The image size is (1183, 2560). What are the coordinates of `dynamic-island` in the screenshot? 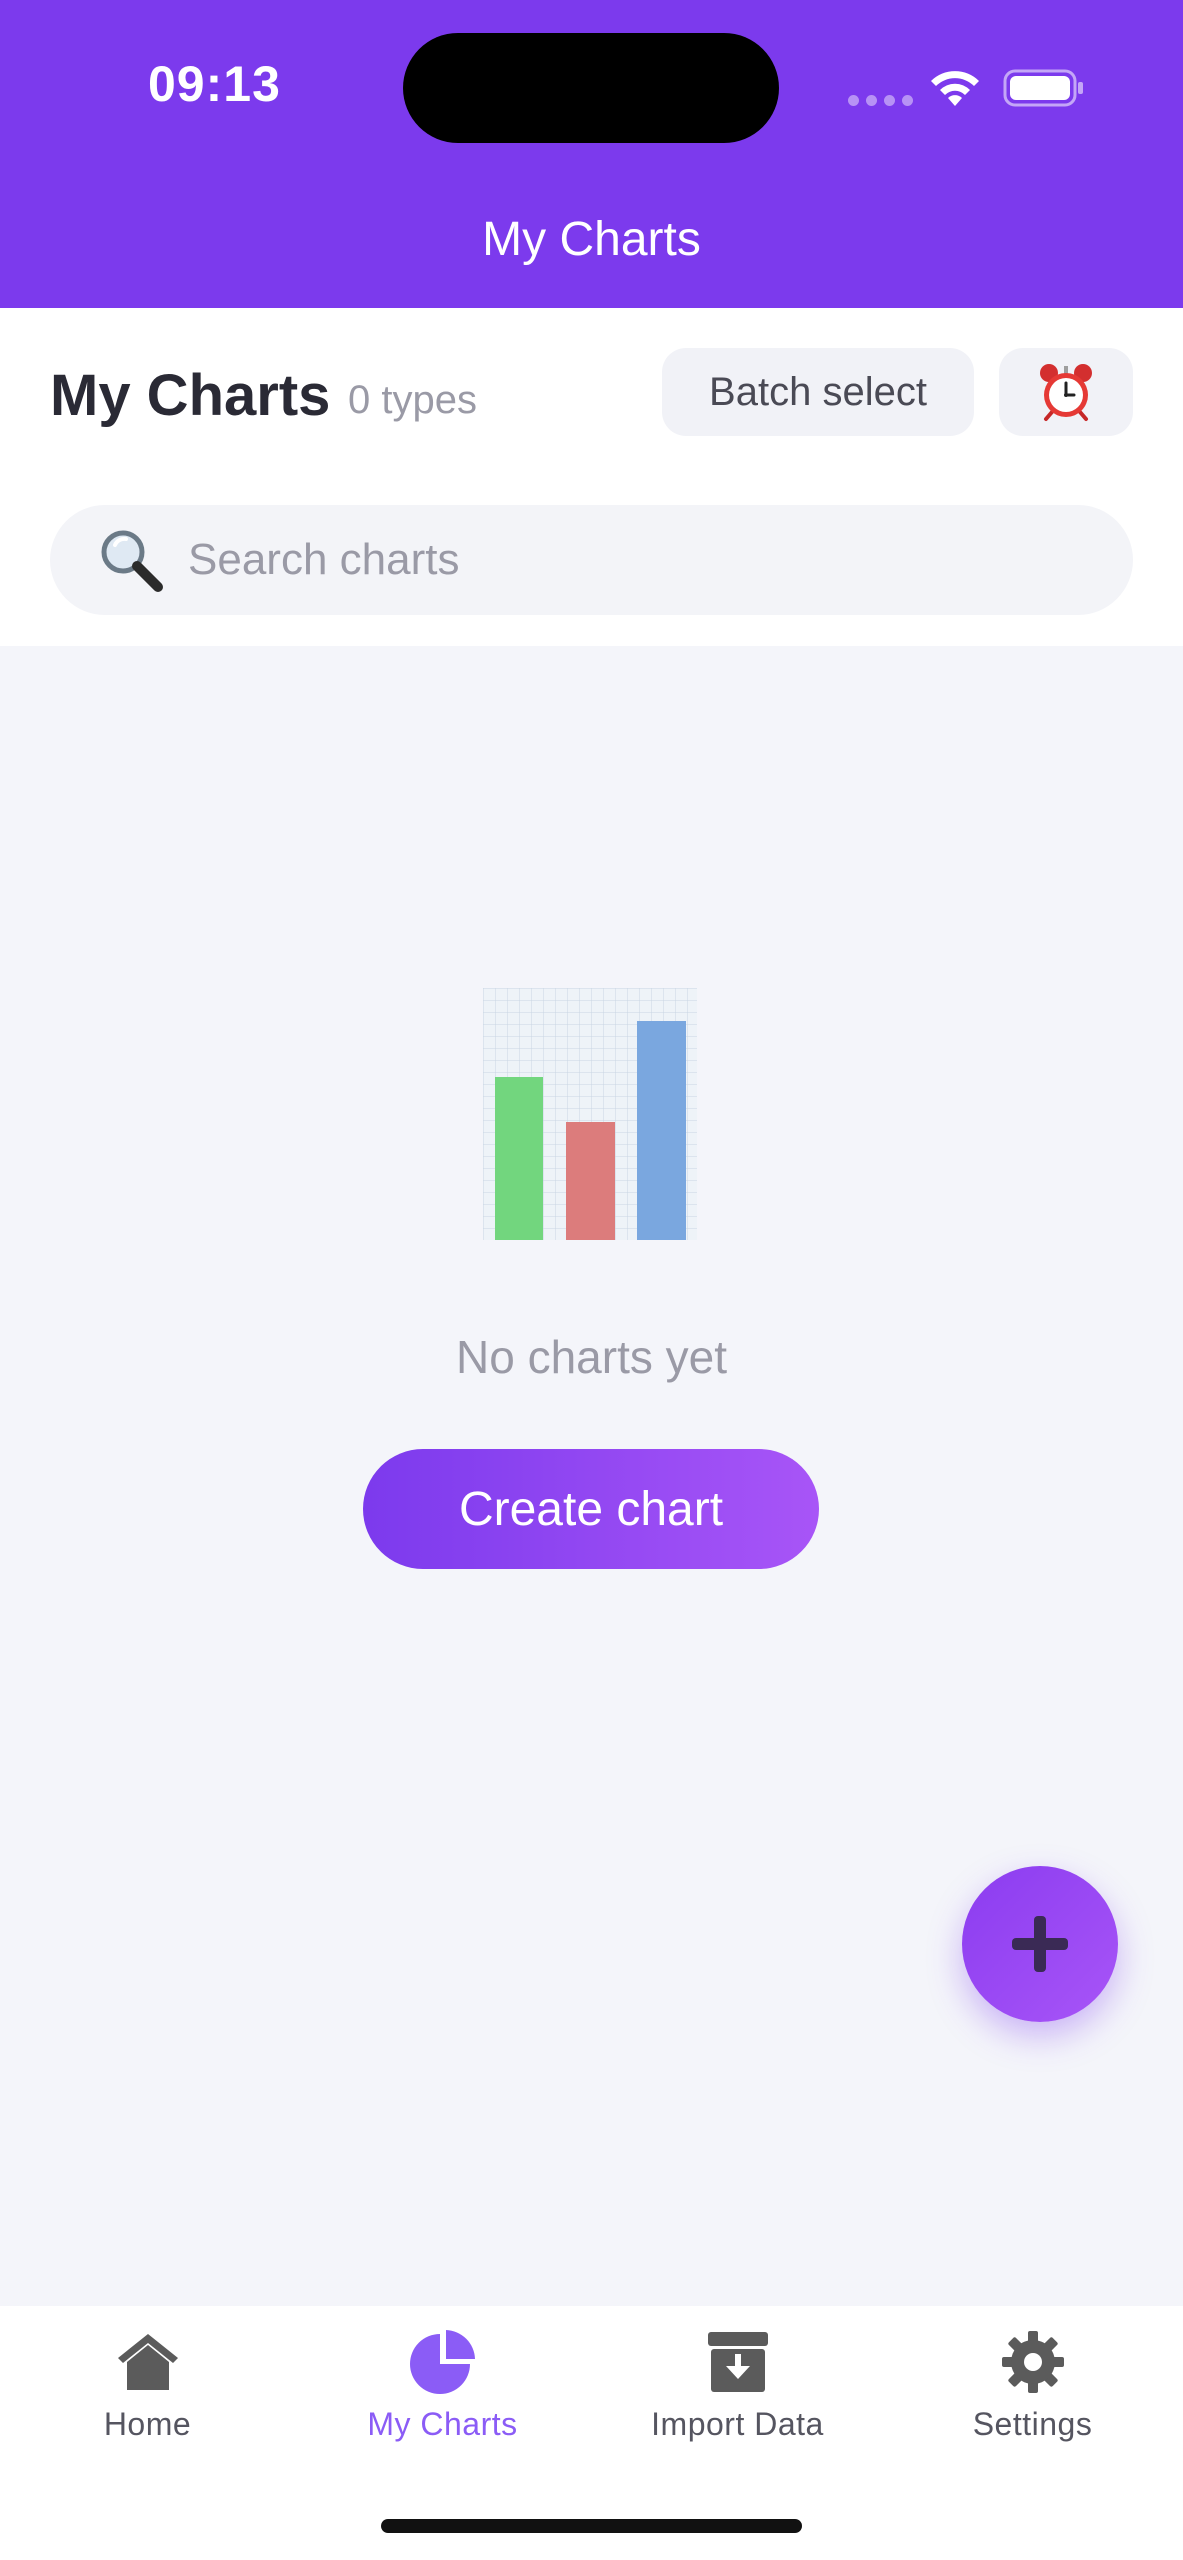 It's located at (591, 88).